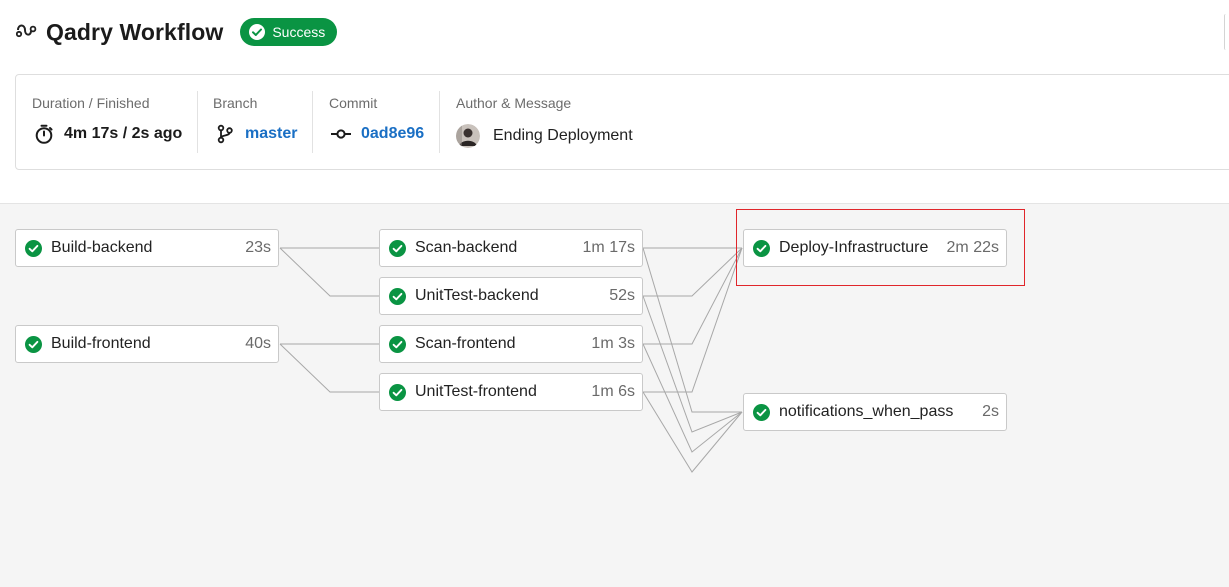 This screenshot has width=1229, height=587. What do you see at coordinates (271, 134) in the screenshot?
I see `branch-link: master` at bounding box center [271, 134].